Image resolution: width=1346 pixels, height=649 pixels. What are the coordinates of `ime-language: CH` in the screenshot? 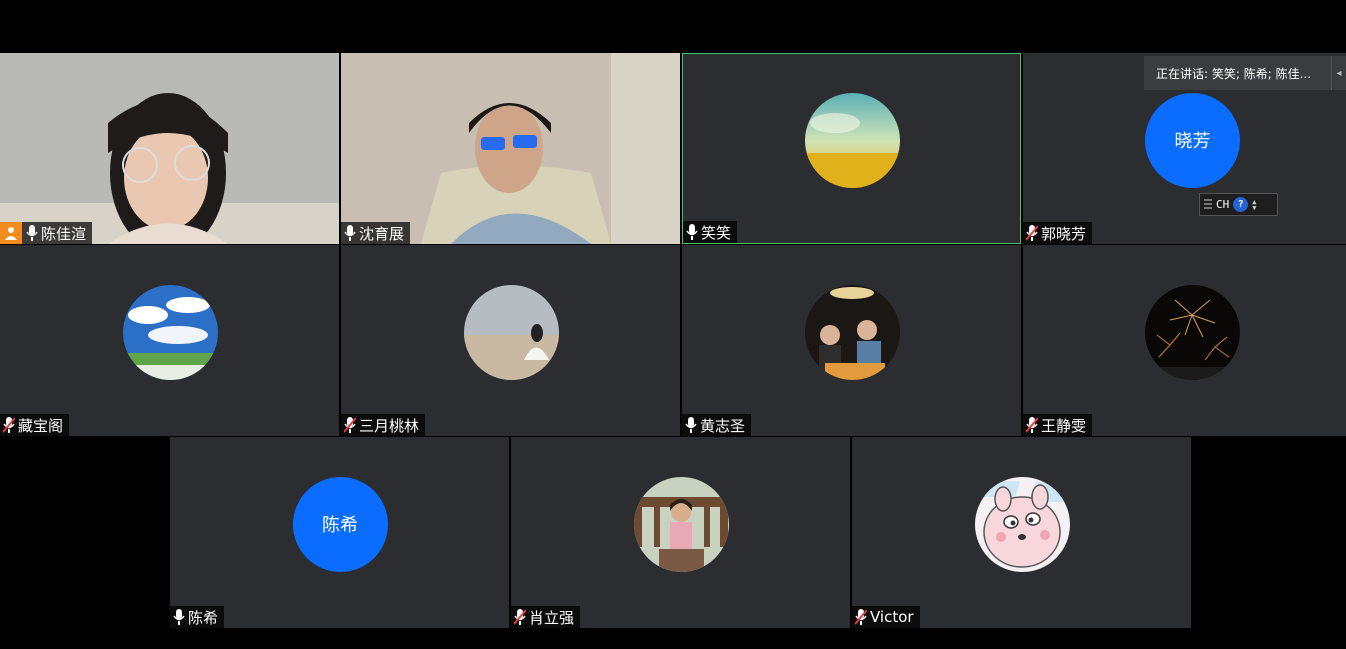 It's located at (1222, 204).